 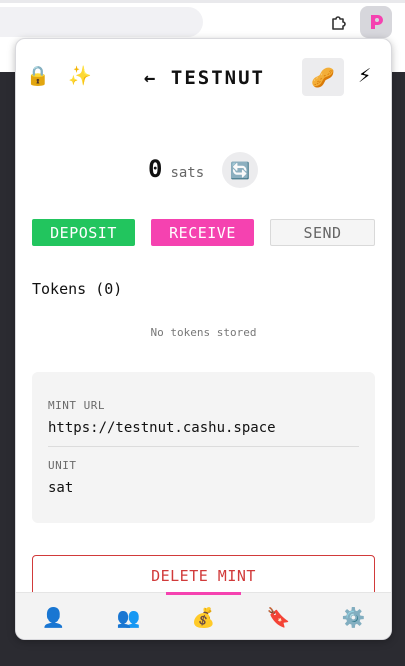 What do you see at coordinates (322, 232) in the screenshot?
I see `send-button: SEND` at bounding box center [322, 232].